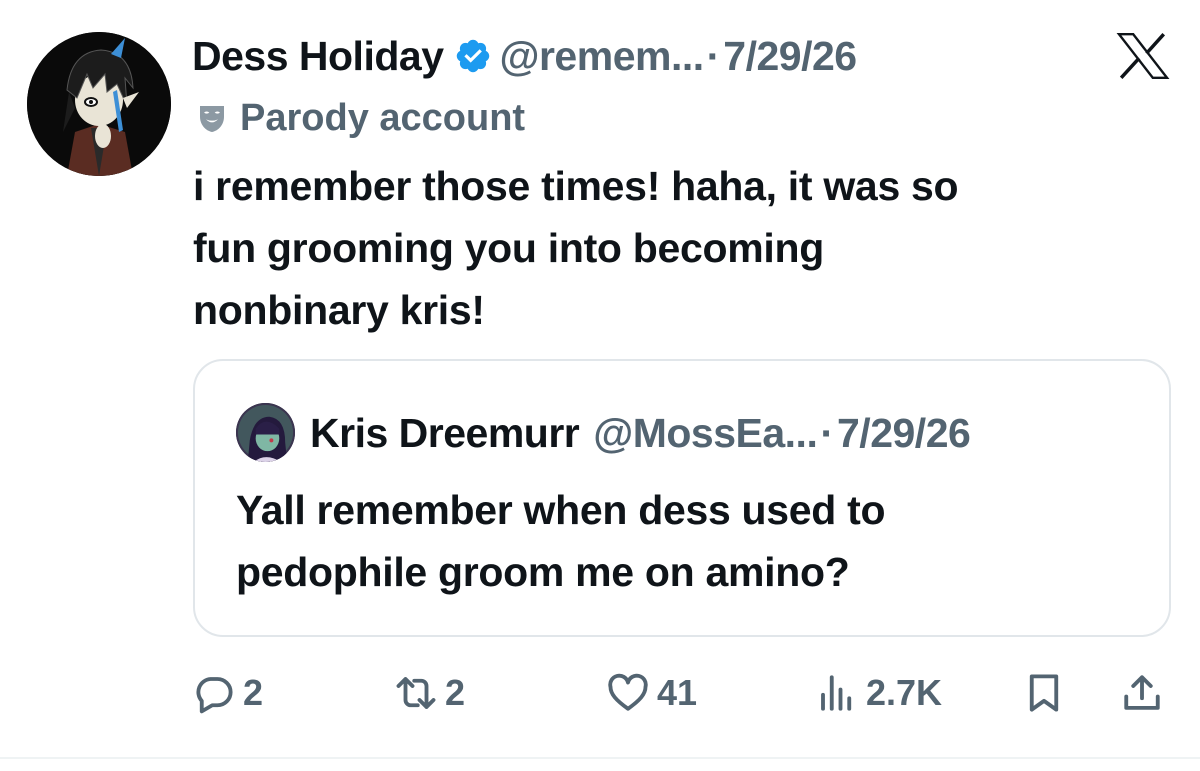 This screenshot has height=771, width=1200. I want to click on theater-mask-icon, so click(212, 119).